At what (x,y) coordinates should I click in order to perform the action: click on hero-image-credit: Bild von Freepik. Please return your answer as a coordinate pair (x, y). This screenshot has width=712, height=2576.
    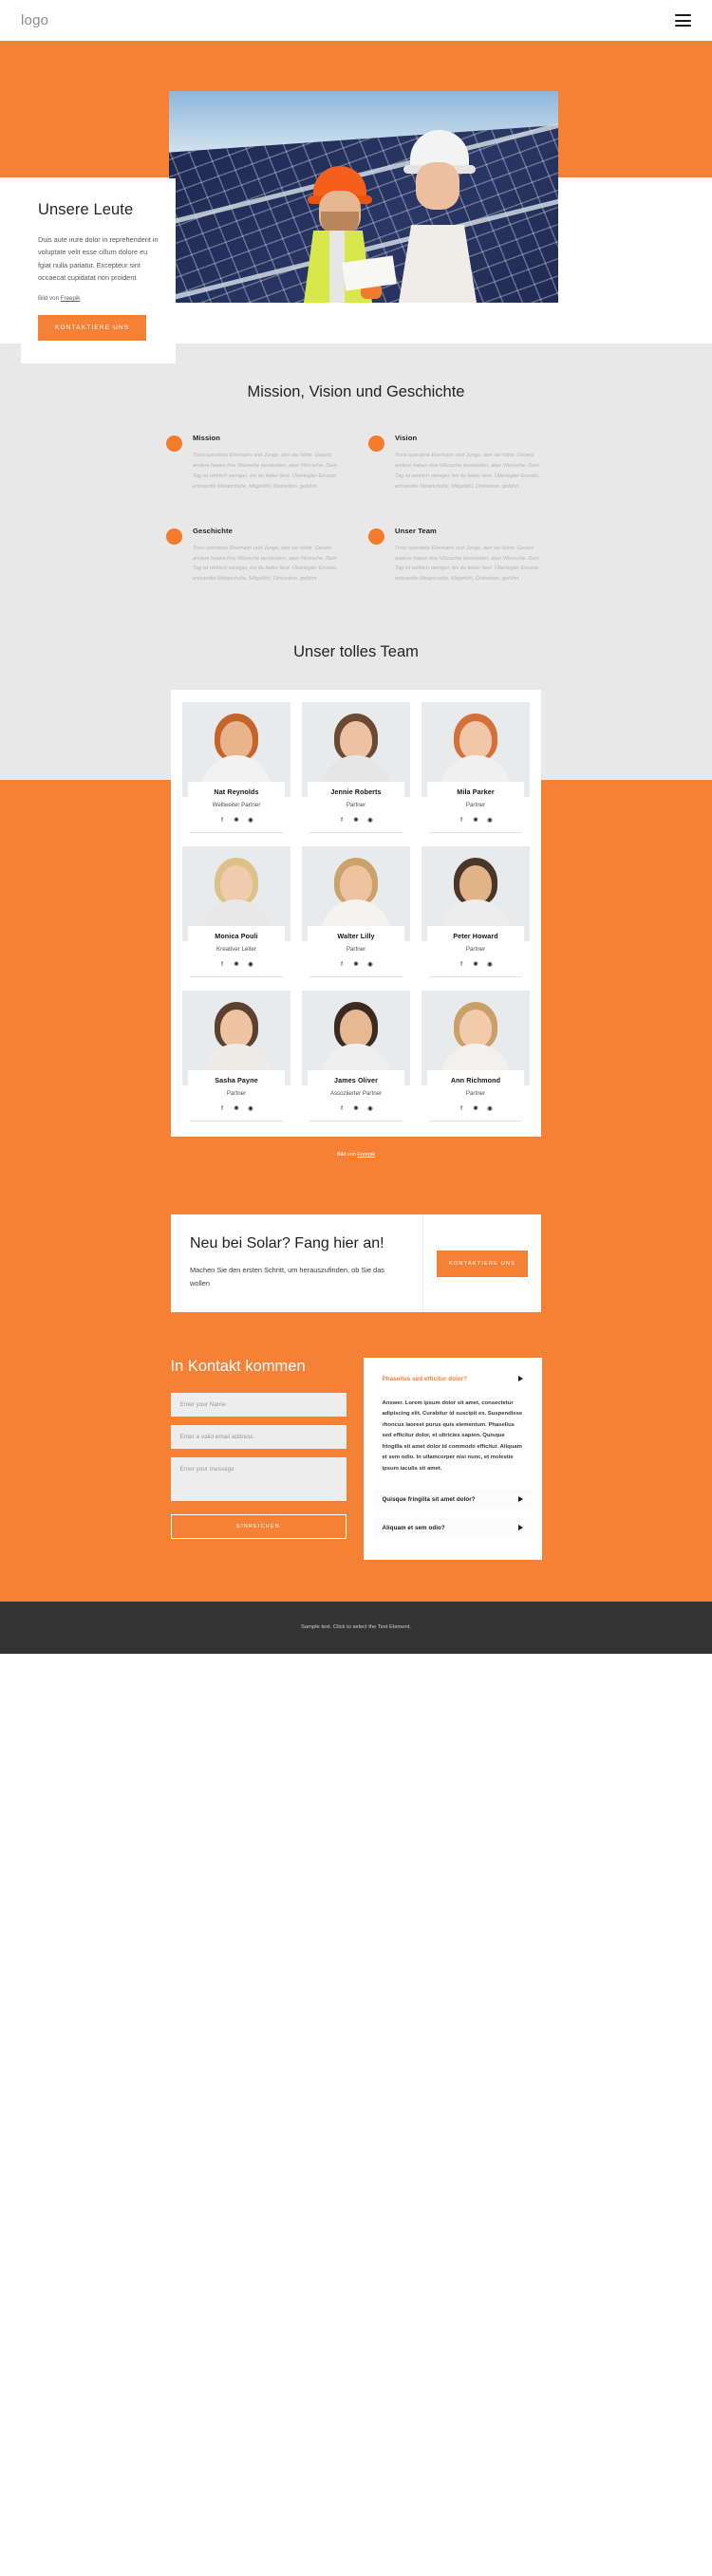
    Looking at the image, I should click on (99, 298).